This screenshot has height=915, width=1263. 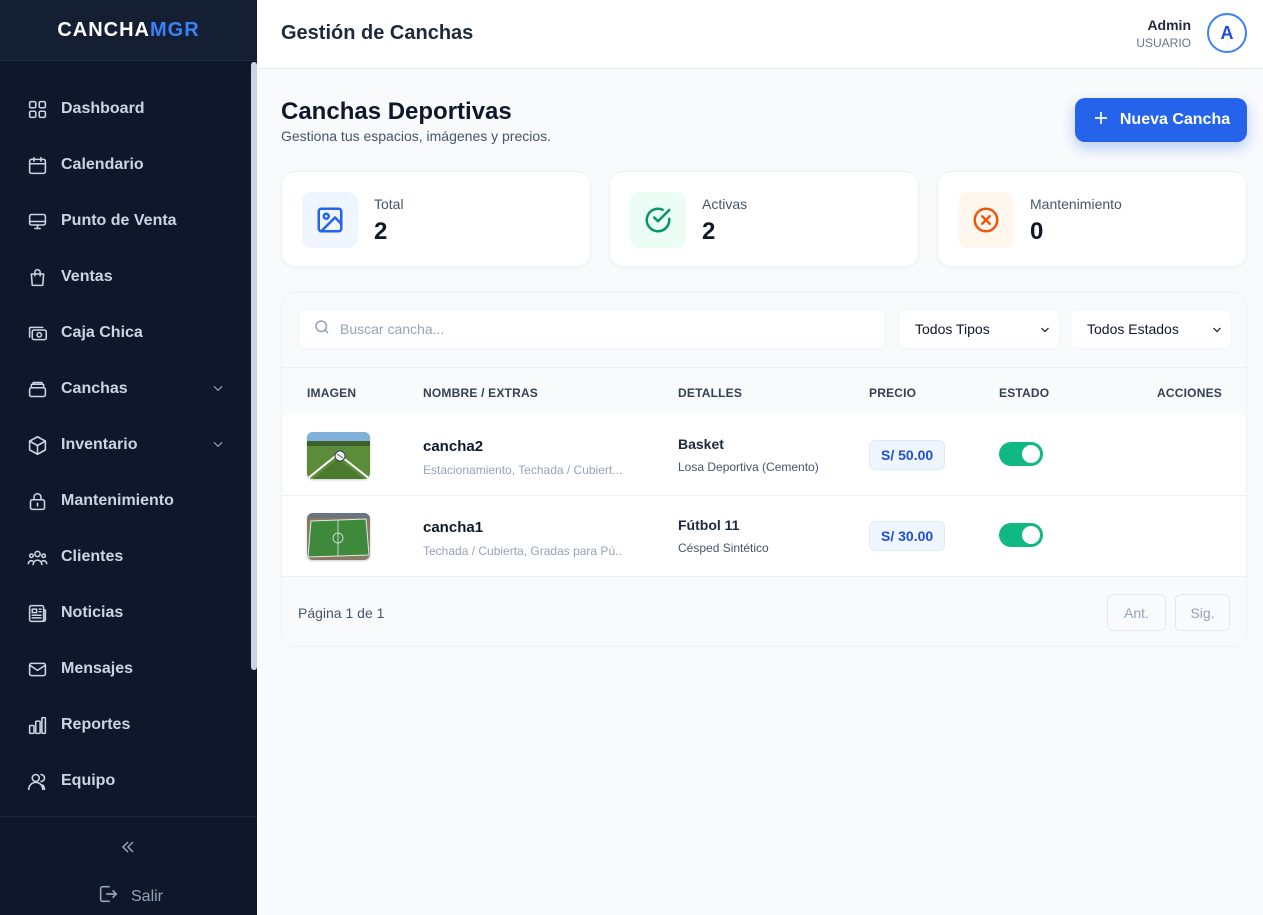 I want to click on stack-icon, so click(x=37, y=389).